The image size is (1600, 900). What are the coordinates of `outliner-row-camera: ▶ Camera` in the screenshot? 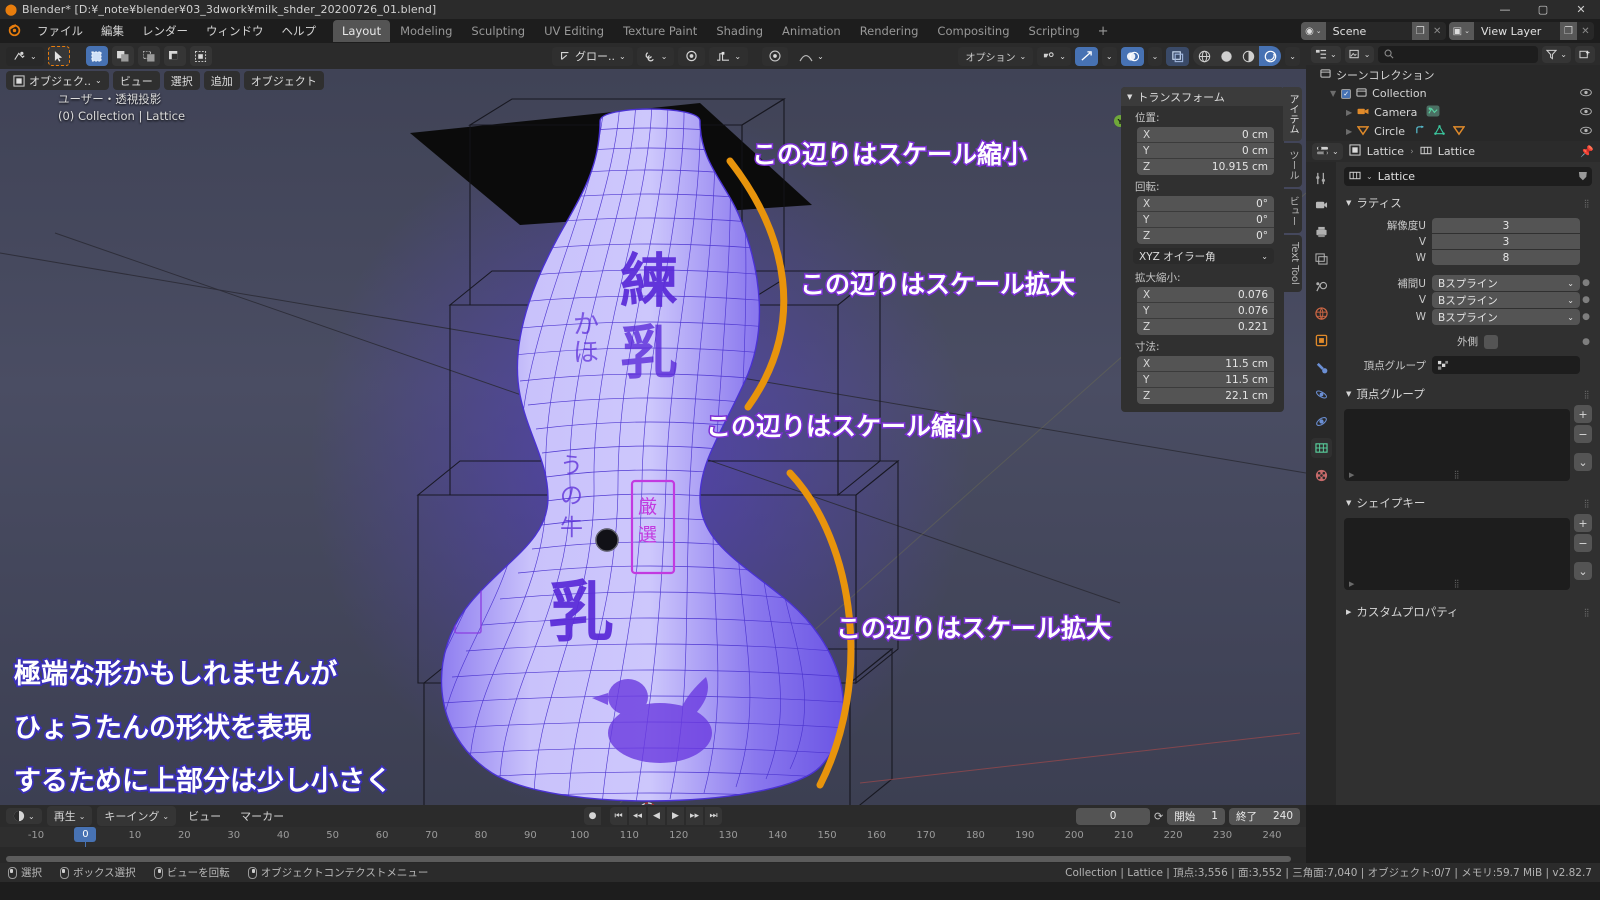 It's located at (1453, 112).